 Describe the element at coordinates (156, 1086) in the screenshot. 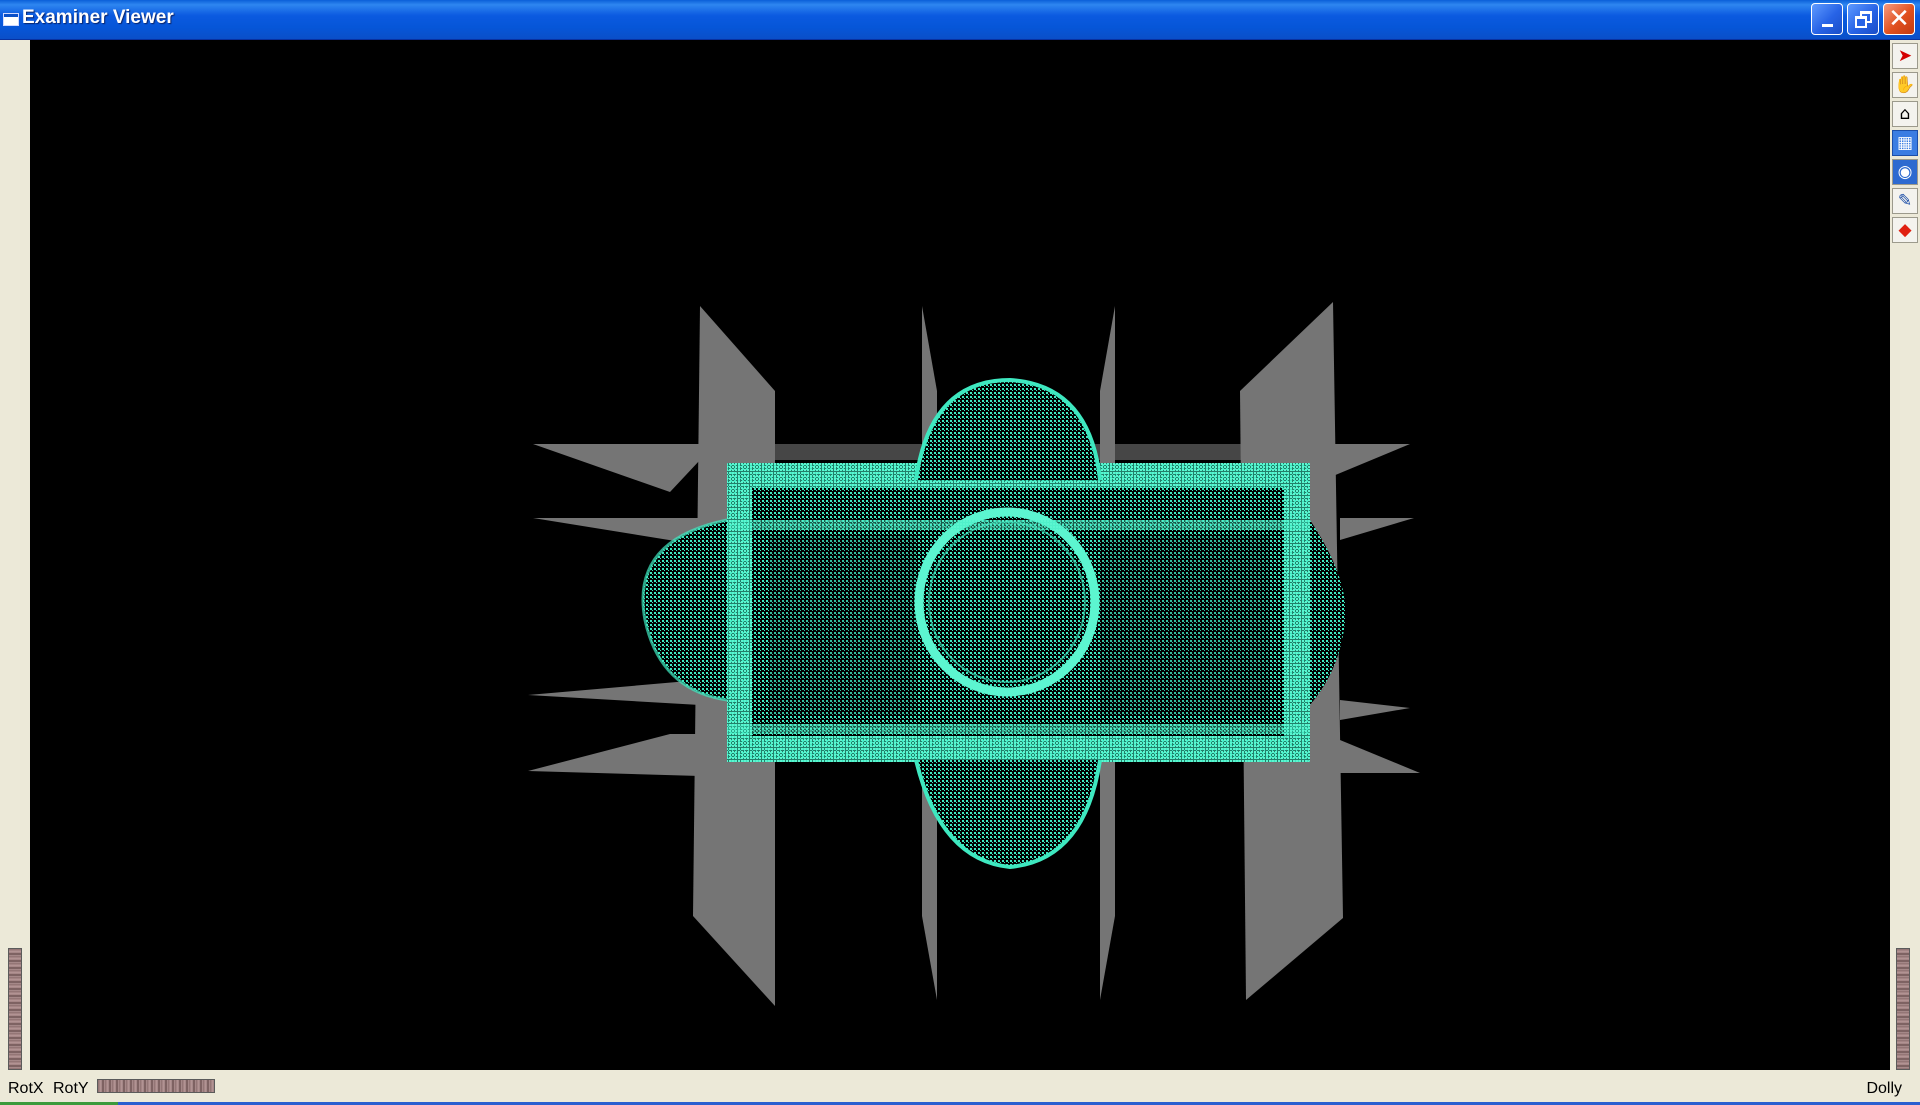

I see `roty-thumbwheel` at that location.